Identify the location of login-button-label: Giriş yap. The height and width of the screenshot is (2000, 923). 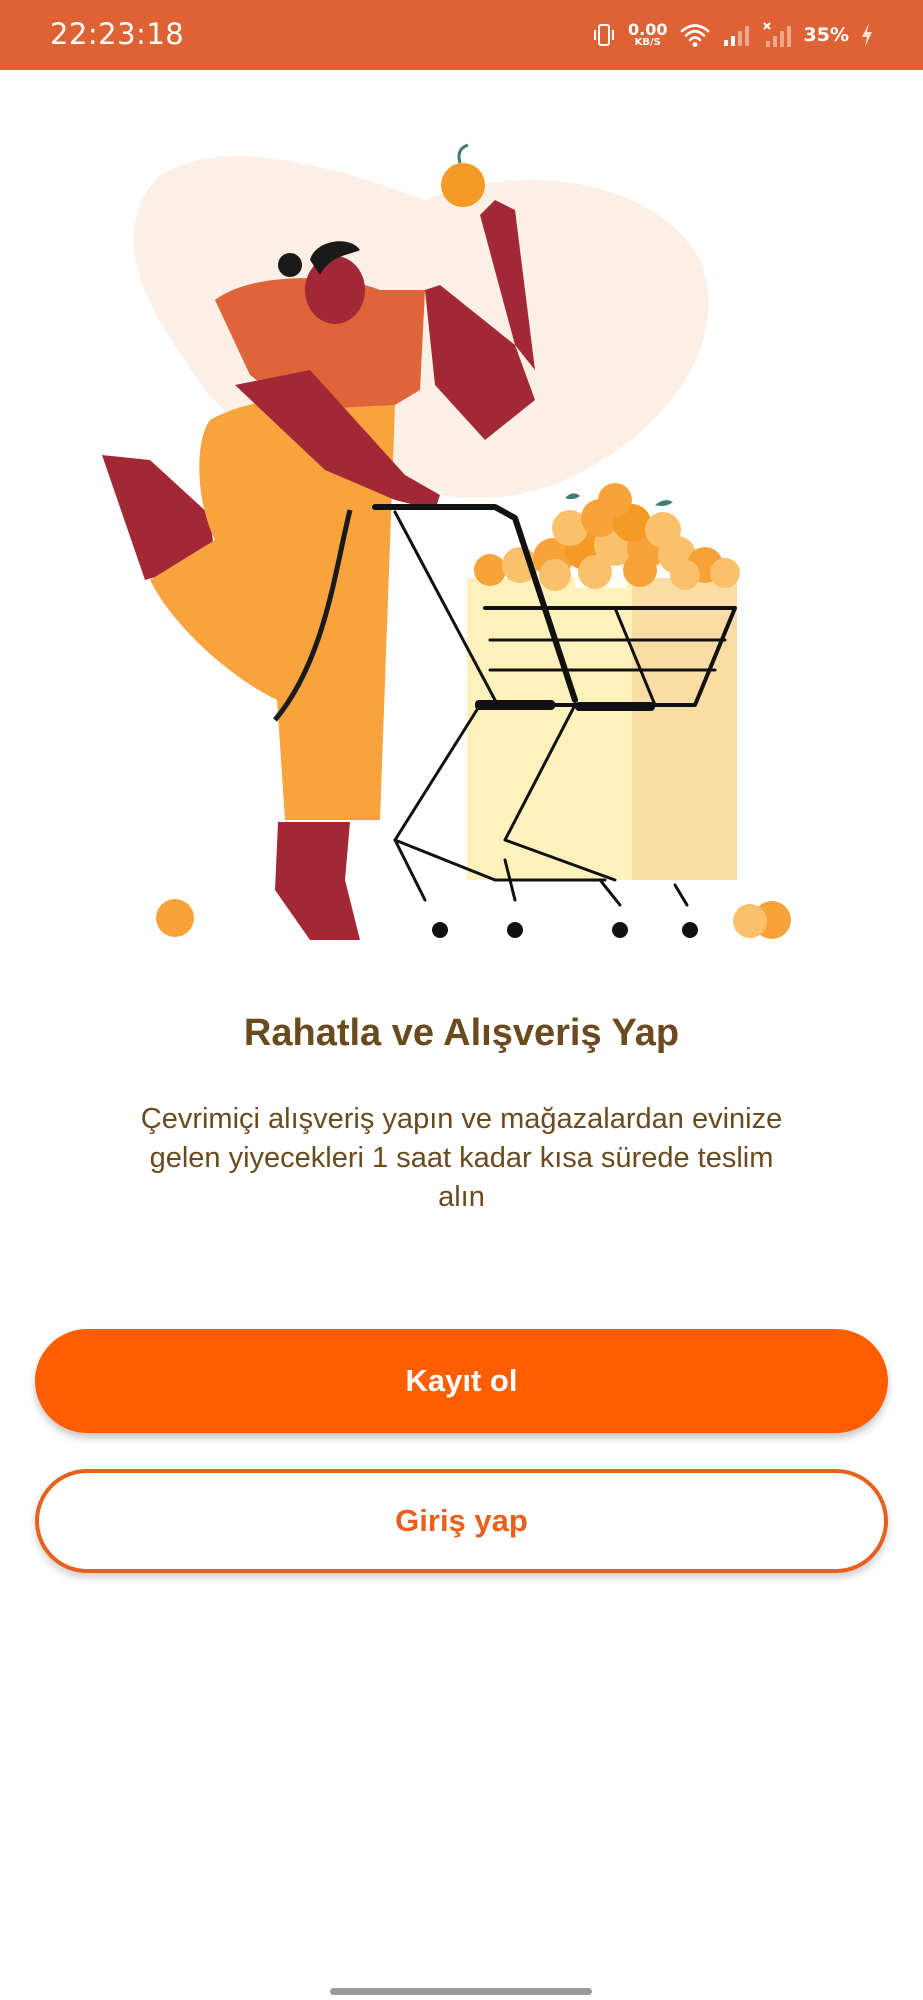
(461, 1520).